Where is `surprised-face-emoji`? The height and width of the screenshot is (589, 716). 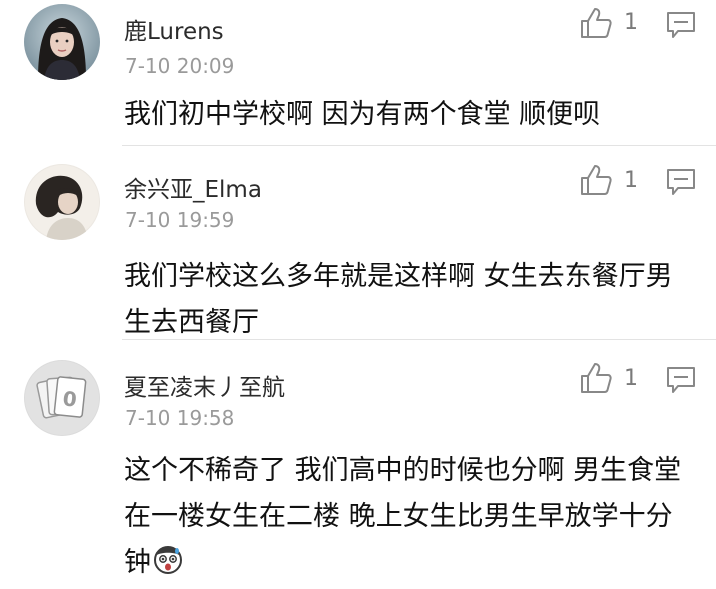
surprised-face-emoji is located at coordinates (168, 559).